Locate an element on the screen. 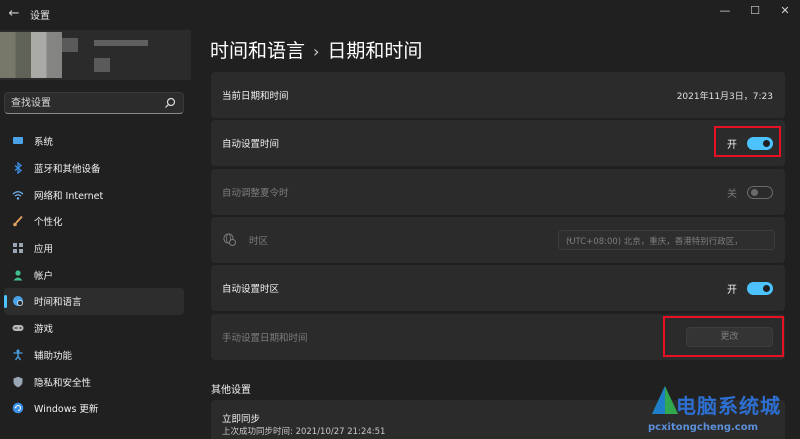 The width and height of the screenshot is (800, 439). sidebar-item-label: 系统 is located at coordinates (44, 143).